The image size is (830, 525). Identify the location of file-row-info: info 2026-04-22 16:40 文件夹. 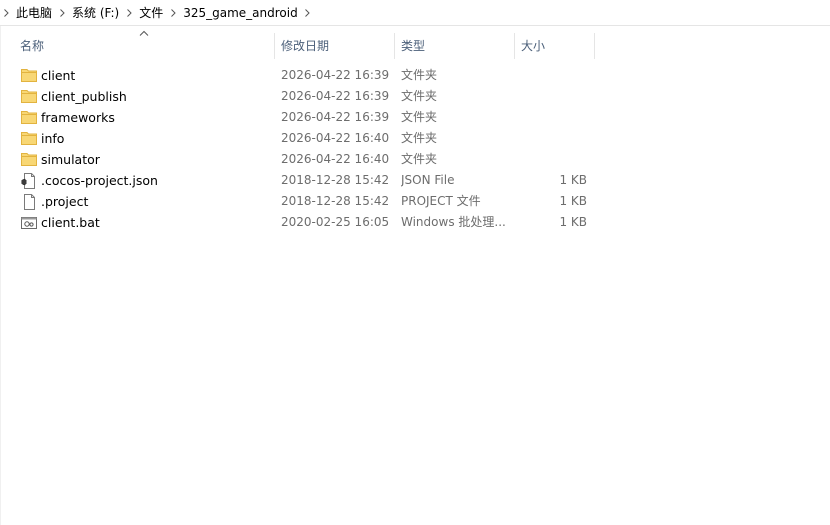
(415, 138).